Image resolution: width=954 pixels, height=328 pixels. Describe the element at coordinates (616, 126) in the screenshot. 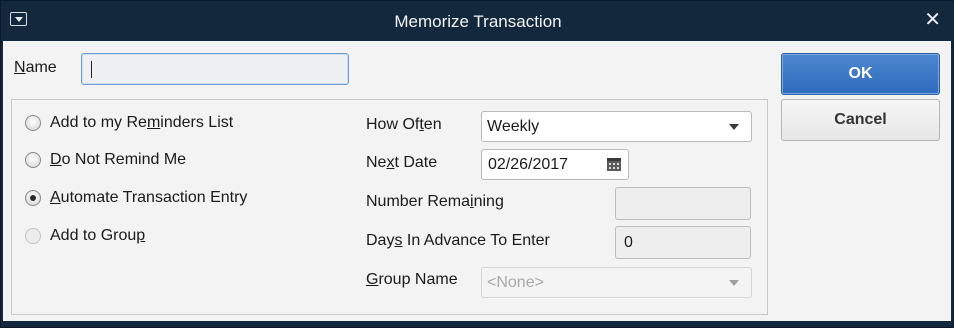

I see `how-often-dropdown: Weekly` at that location.